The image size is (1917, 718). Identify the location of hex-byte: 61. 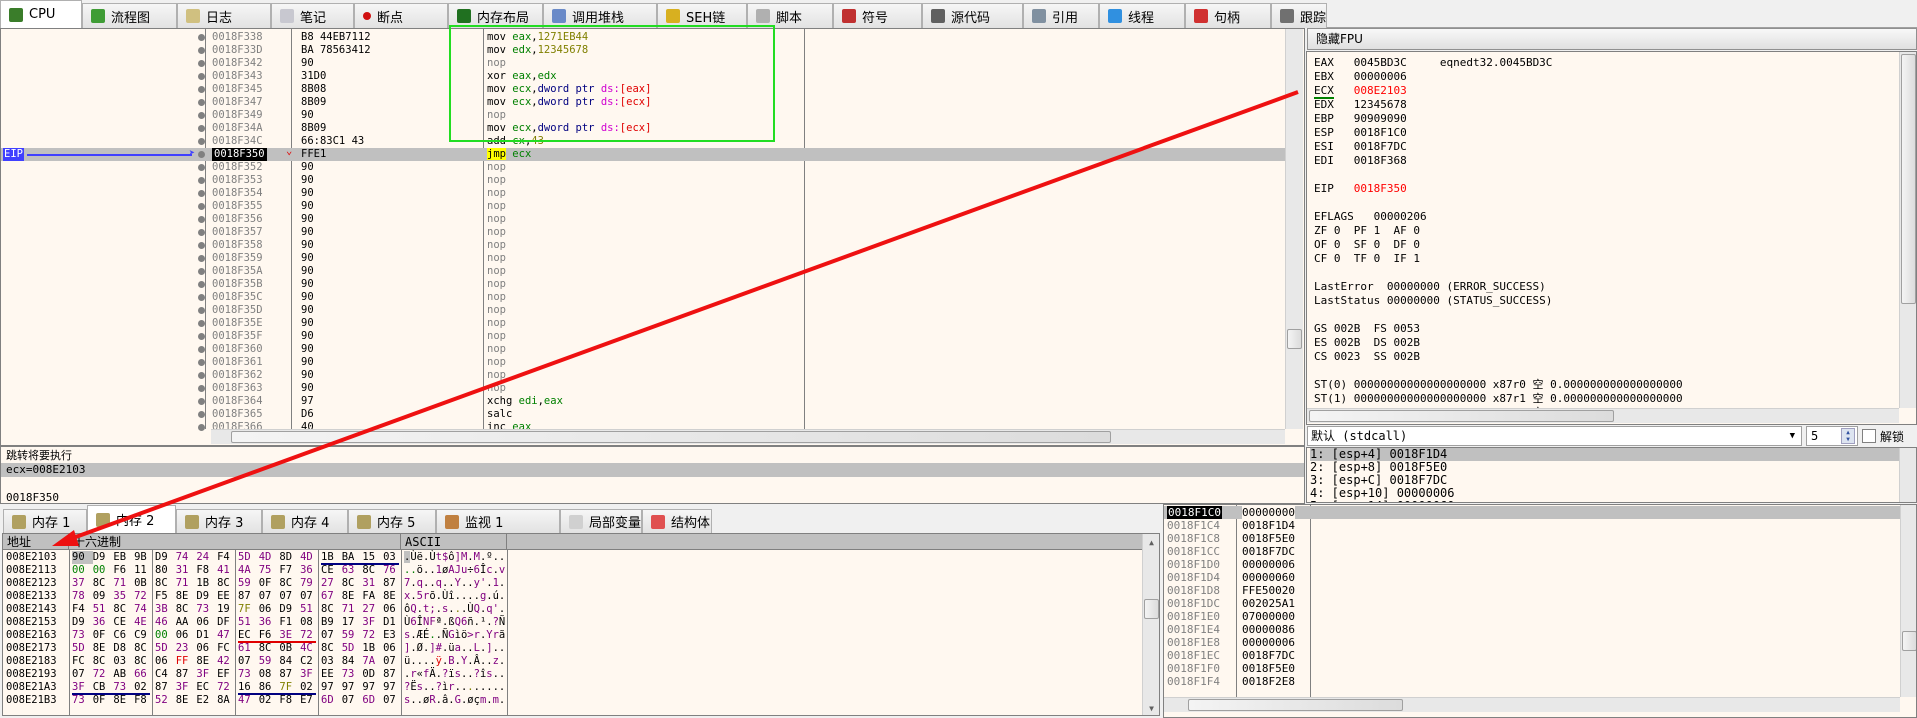
(248, 648).